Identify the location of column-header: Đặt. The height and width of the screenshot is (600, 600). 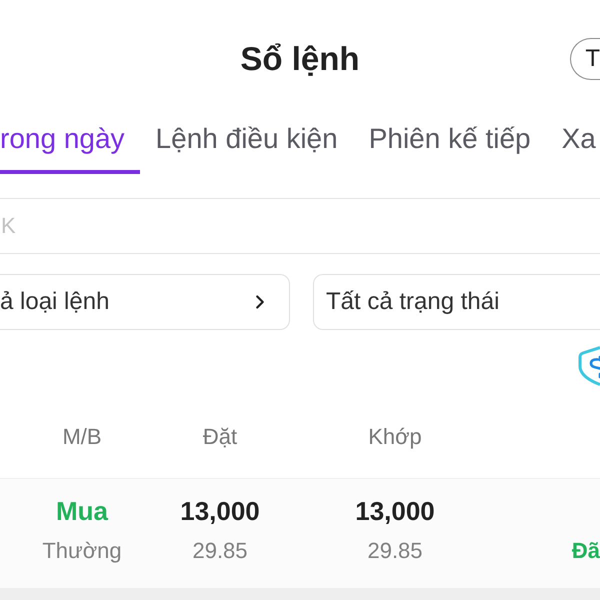
(220, 436).